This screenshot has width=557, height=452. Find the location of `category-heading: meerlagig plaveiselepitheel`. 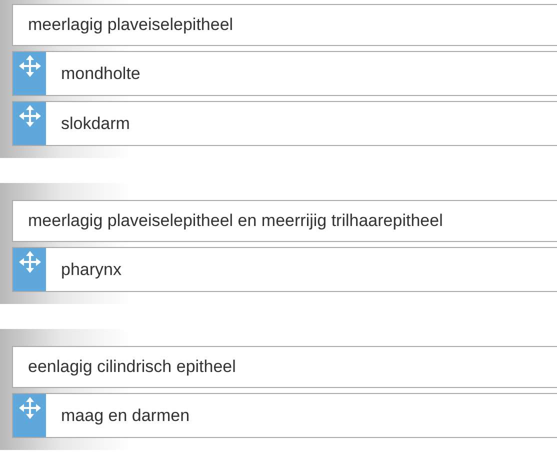

category-heading: meerlagig plaveiselepitheel is located at coordinates (284, 25).